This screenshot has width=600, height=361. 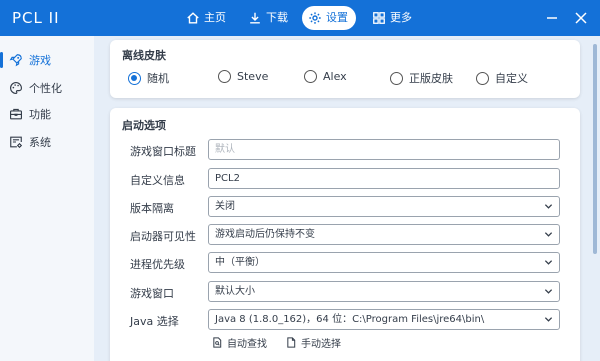 What do you see at coordinates (152, 208) in the screenshot?
I see `version-isolation-label: 版本隔离` at bounding box center [152, 208].